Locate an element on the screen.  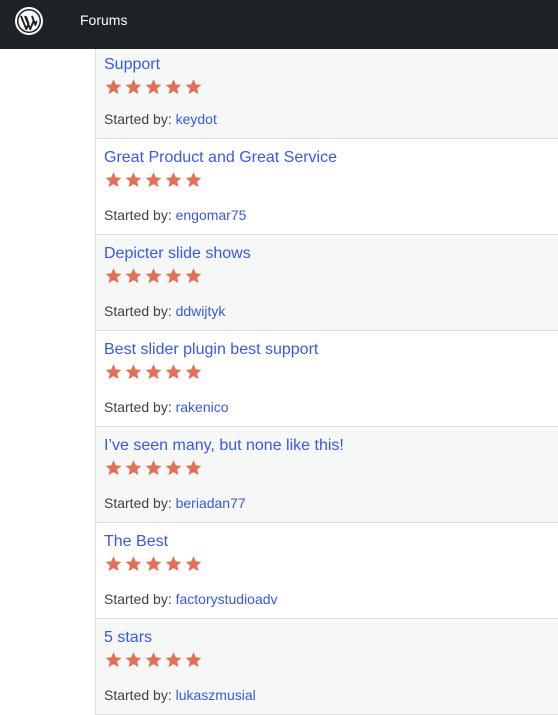
author-link: rakenico is located at coordinates (202, 407).